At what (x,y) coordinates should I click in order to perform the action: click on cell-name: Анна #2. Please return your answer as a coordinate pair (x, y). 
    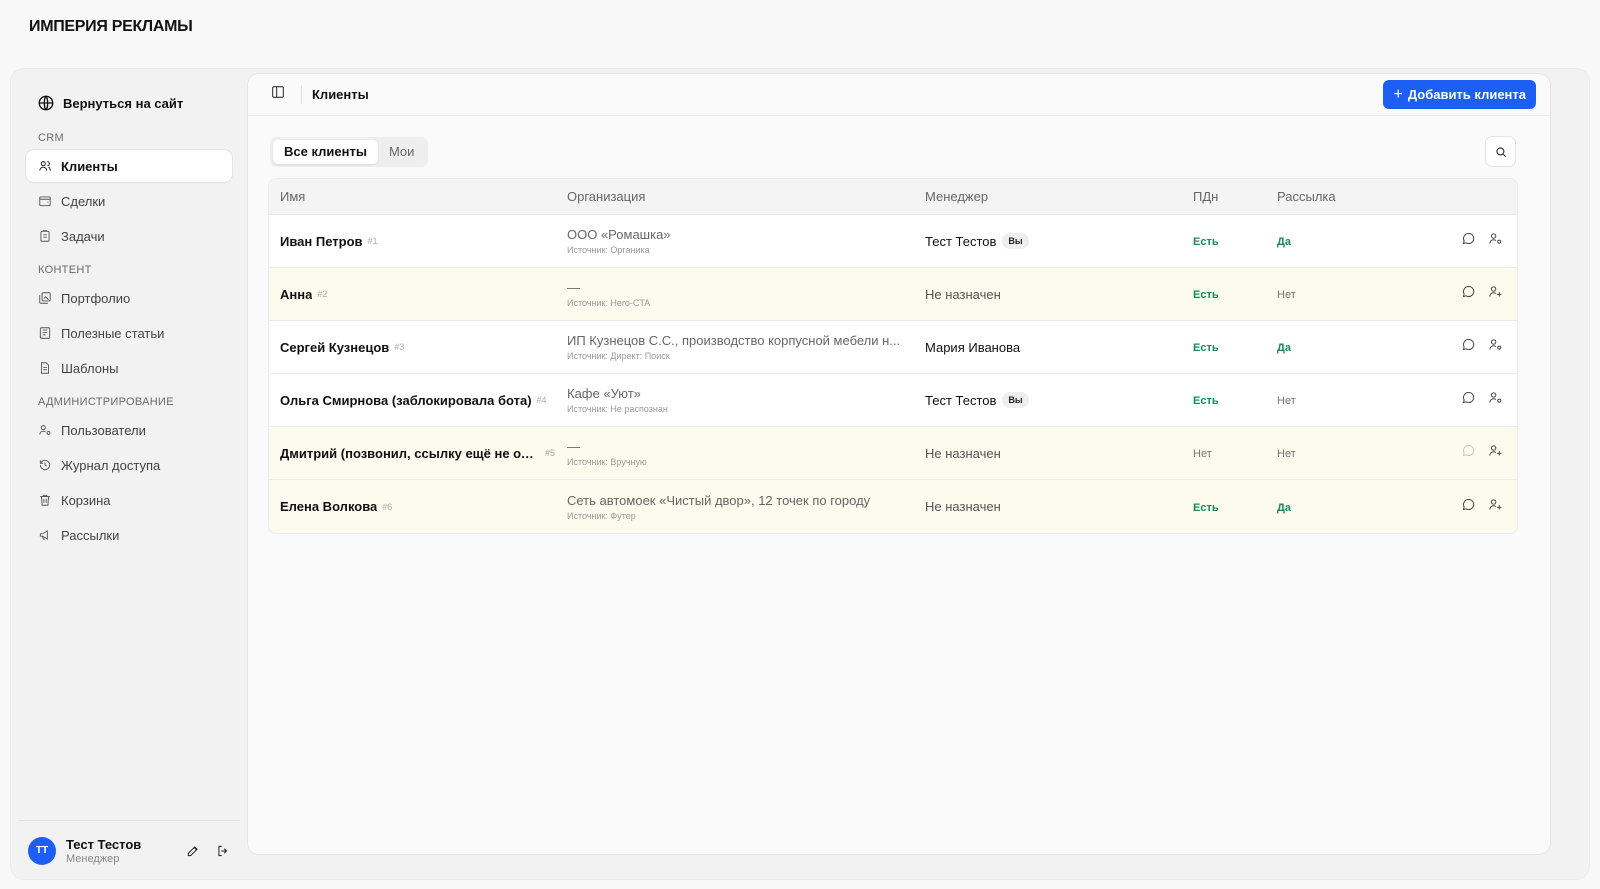
    Looking at the image, I should click on (418, 294).